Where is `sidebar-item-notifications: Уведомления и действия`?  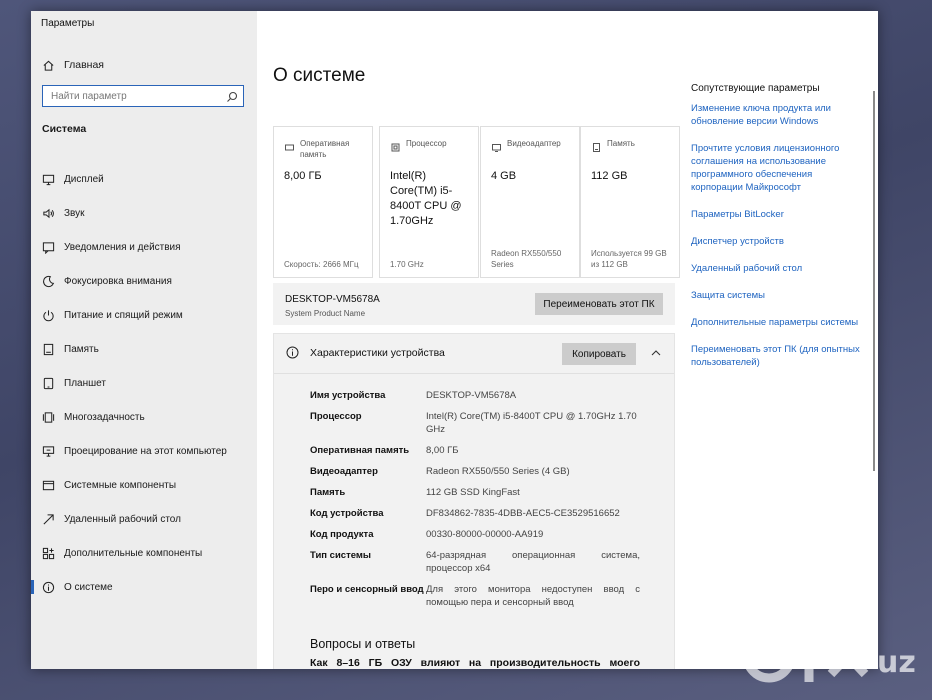 sidebar-item-notifications: Уведомления и действия is located at coordinates (144, 247).